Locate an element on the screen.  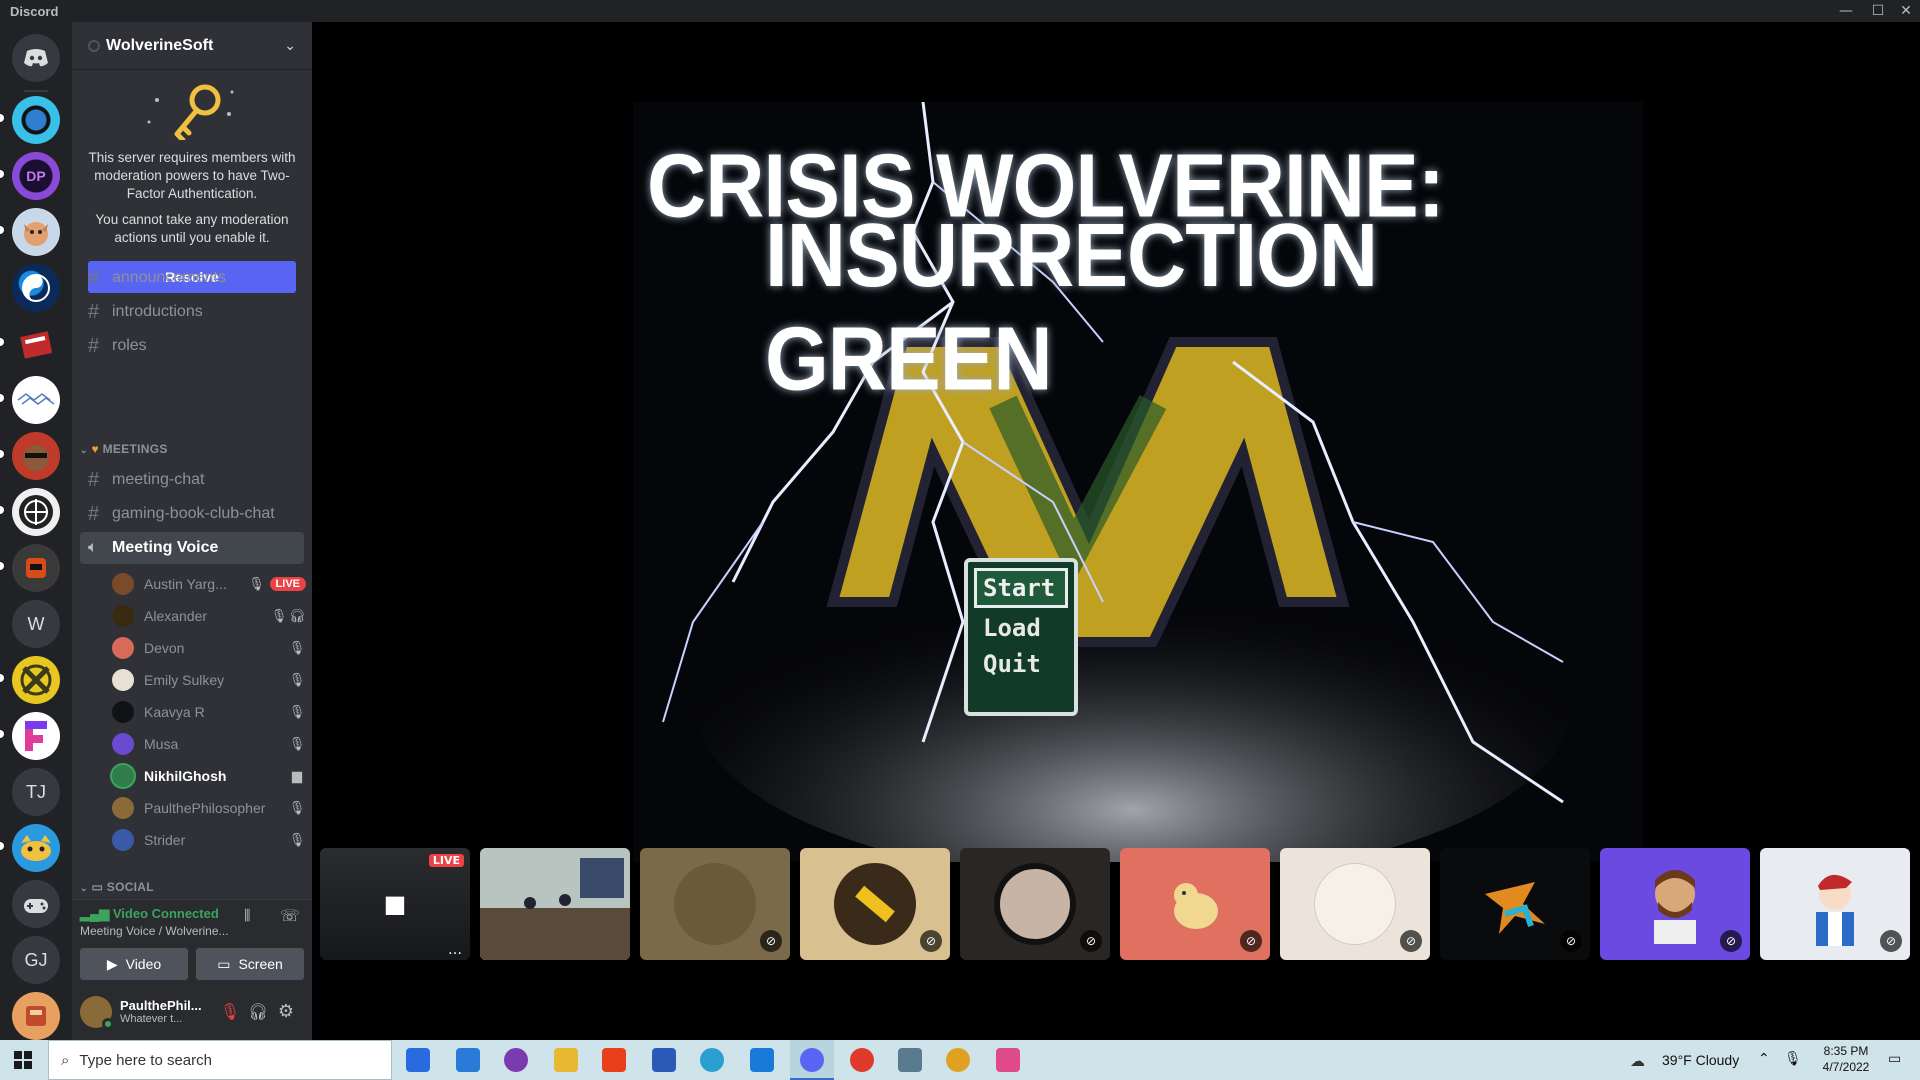
notifications-icon: ▭ is located at coordinates (1894, 1059).